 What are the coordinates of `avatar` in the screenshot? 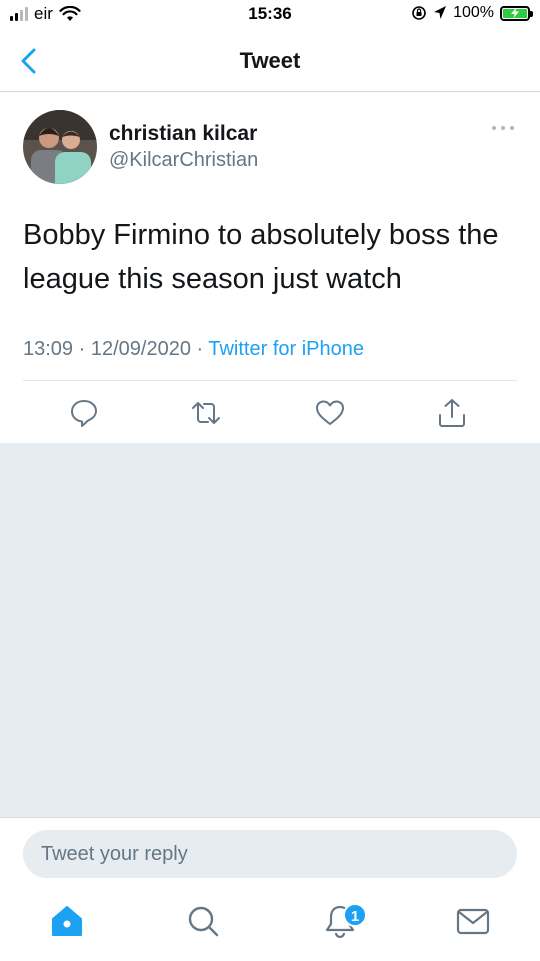 It's located at (60, 147).